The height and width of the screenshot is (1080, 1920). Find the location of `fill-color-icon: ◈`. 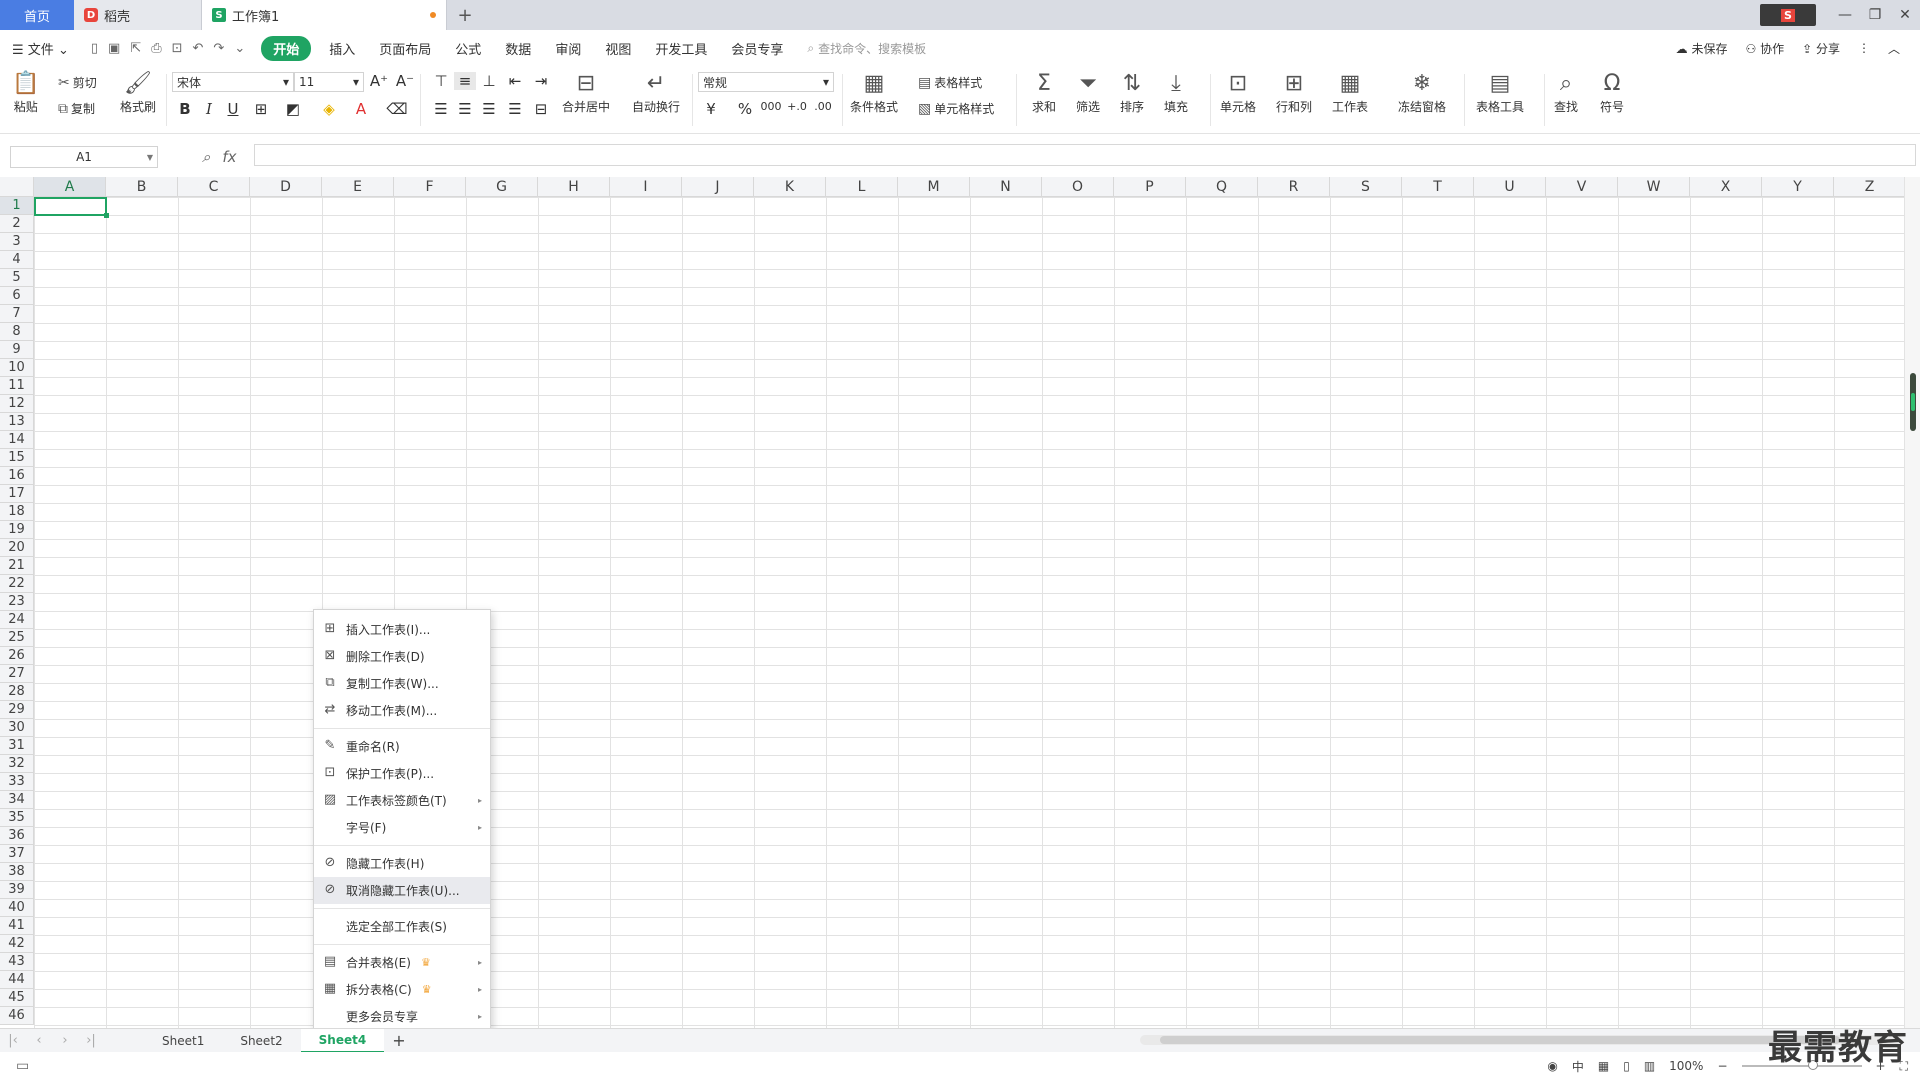

fill-color-icon: ◈ is located at coordinates (329, 109).